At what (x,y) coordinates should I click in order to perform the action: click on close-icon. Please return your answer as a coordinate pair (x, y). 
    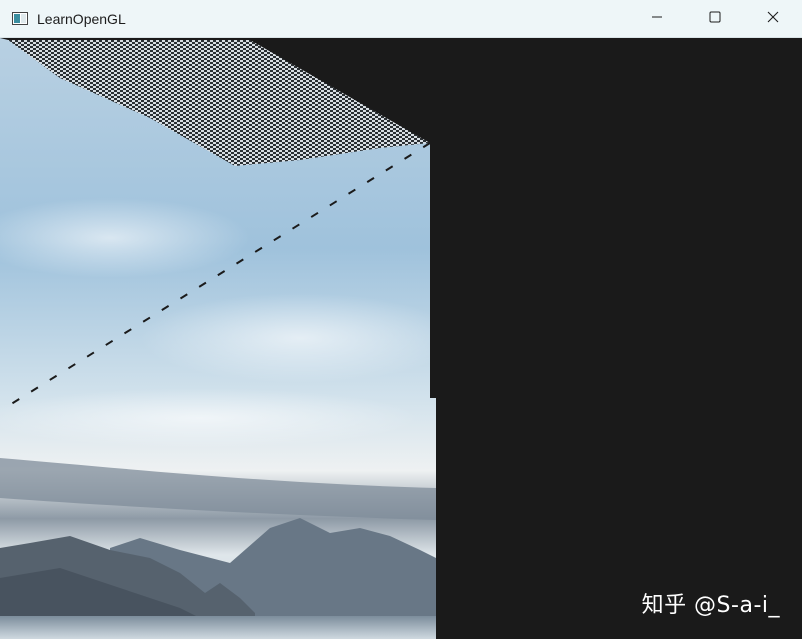
    Looking at the image, I should click on (773, 19).